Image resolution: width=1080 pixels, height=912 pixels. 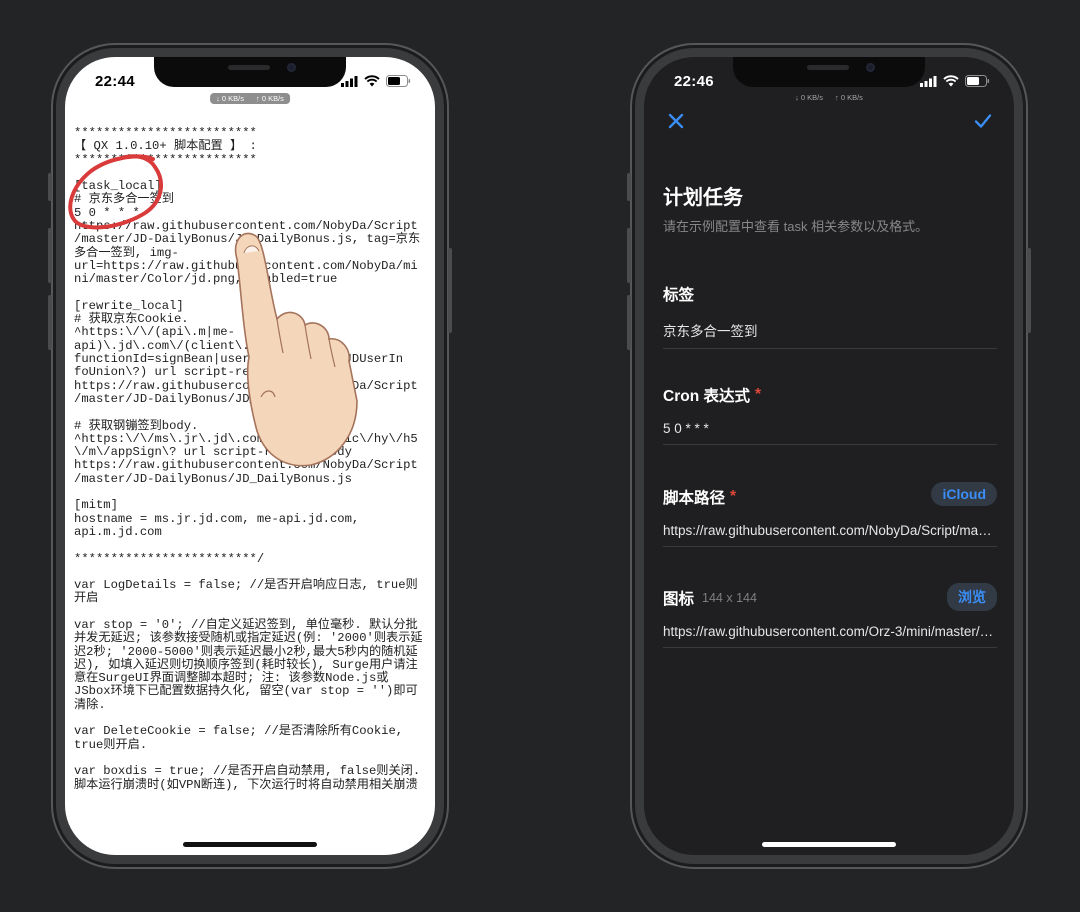 What do you see at coordinates (115, 81) in the screenshot?
I see `status-time: 22:44` at bounding box center [115, 81].